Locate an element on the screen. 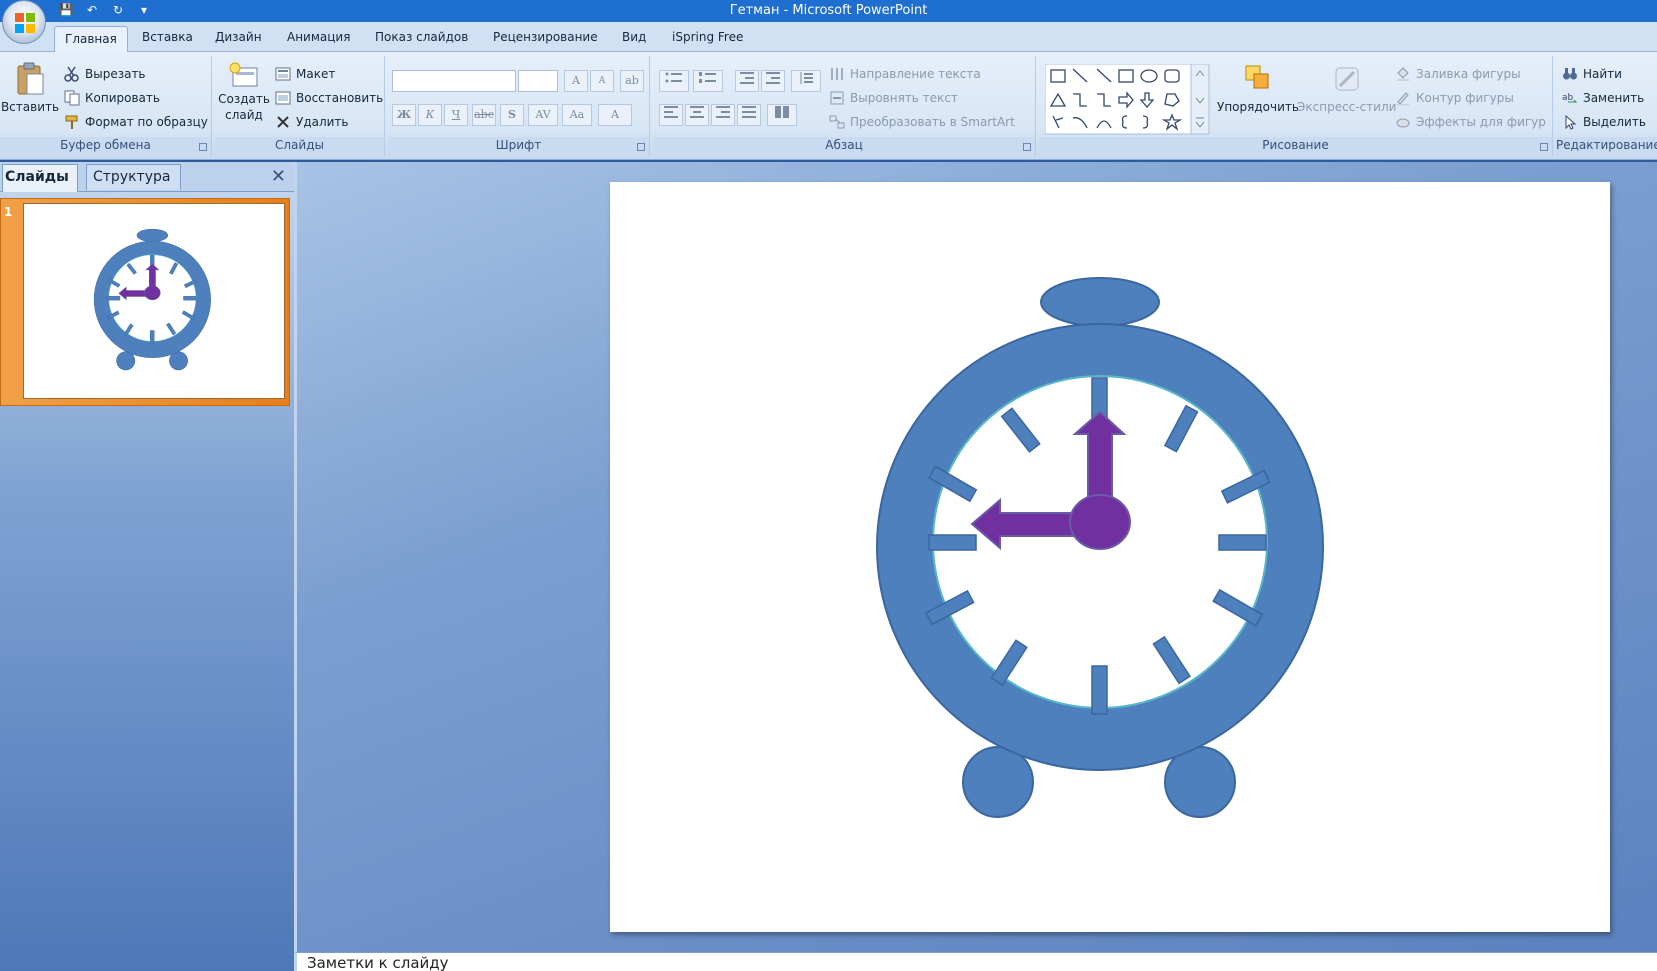 The width and height of the screenshot is (1657, 971). align-right-button is located at coordinates (723, 115).